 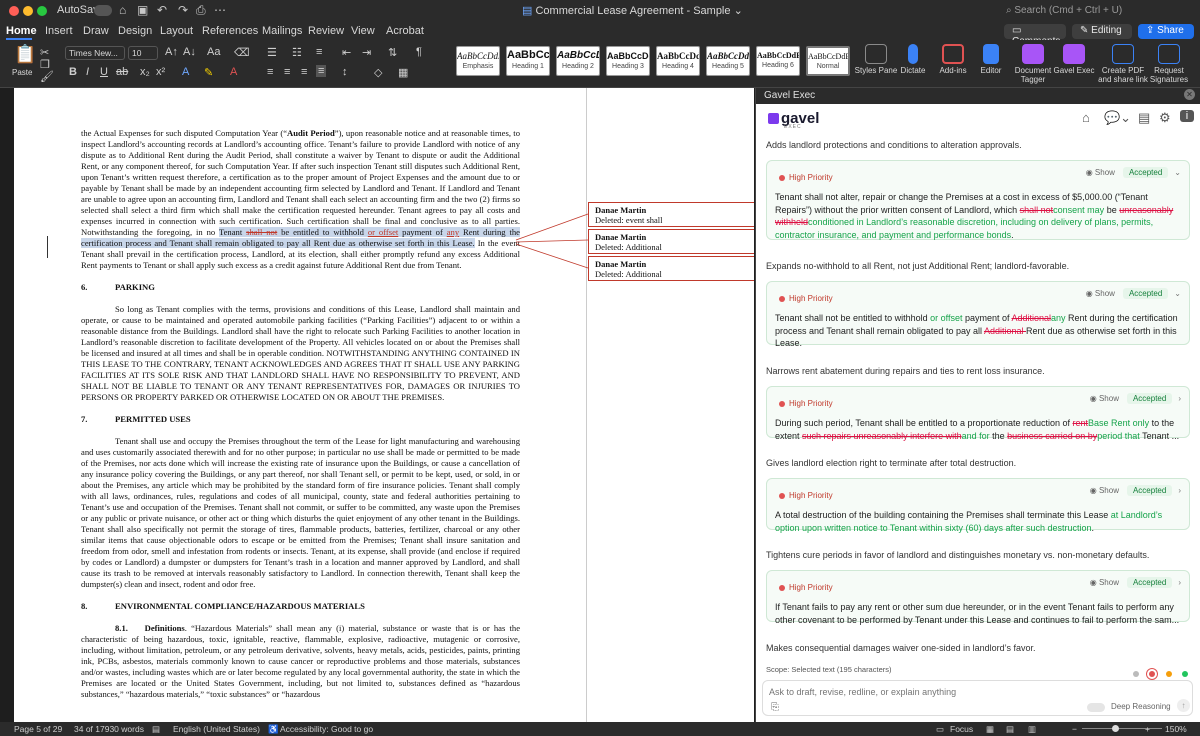 What do you see at coordinates (162, 10) in the screenshot?
I see `undo-icon: ↶` at bounding box center [162, 10].